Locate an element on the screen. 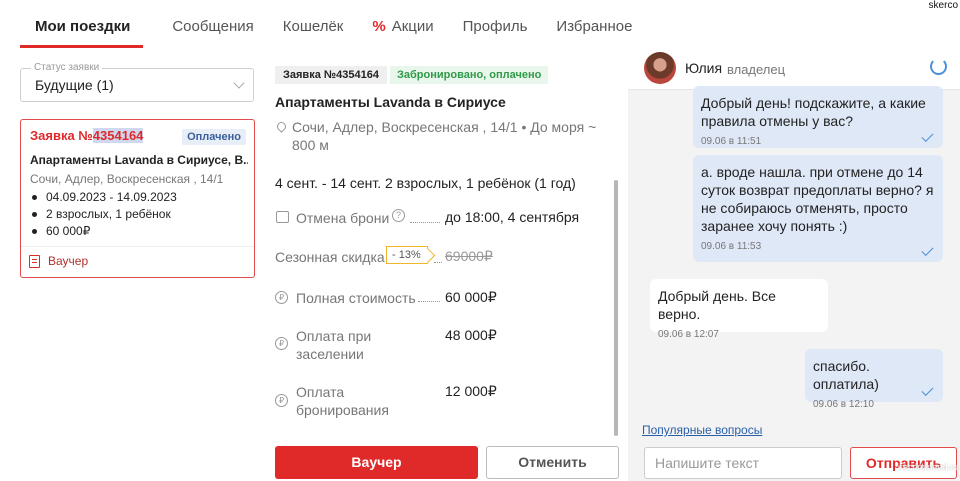  discount-label: Сезонная скидка is located at coordinates (330, 257).